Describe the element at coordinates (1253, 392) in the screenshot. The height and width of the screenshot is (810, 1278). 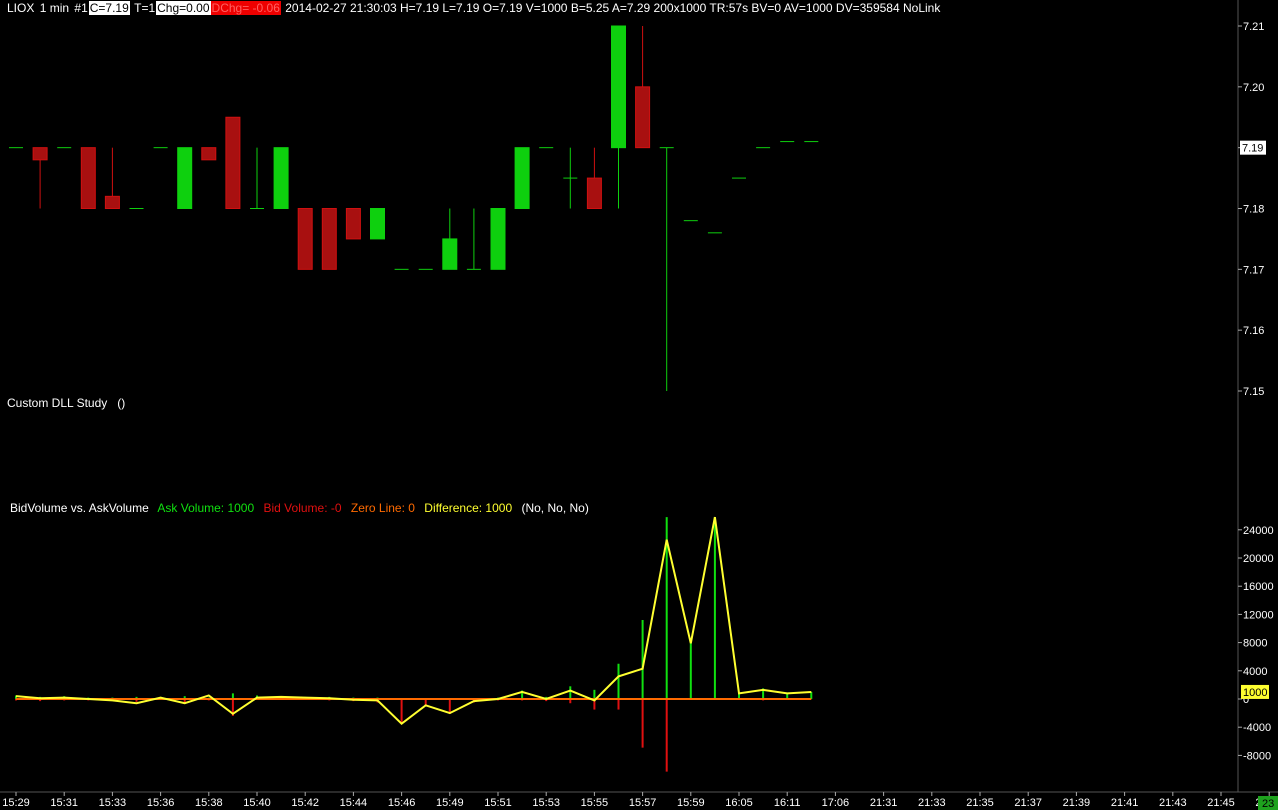
I see `price-tick-label: 7.15` at that location.